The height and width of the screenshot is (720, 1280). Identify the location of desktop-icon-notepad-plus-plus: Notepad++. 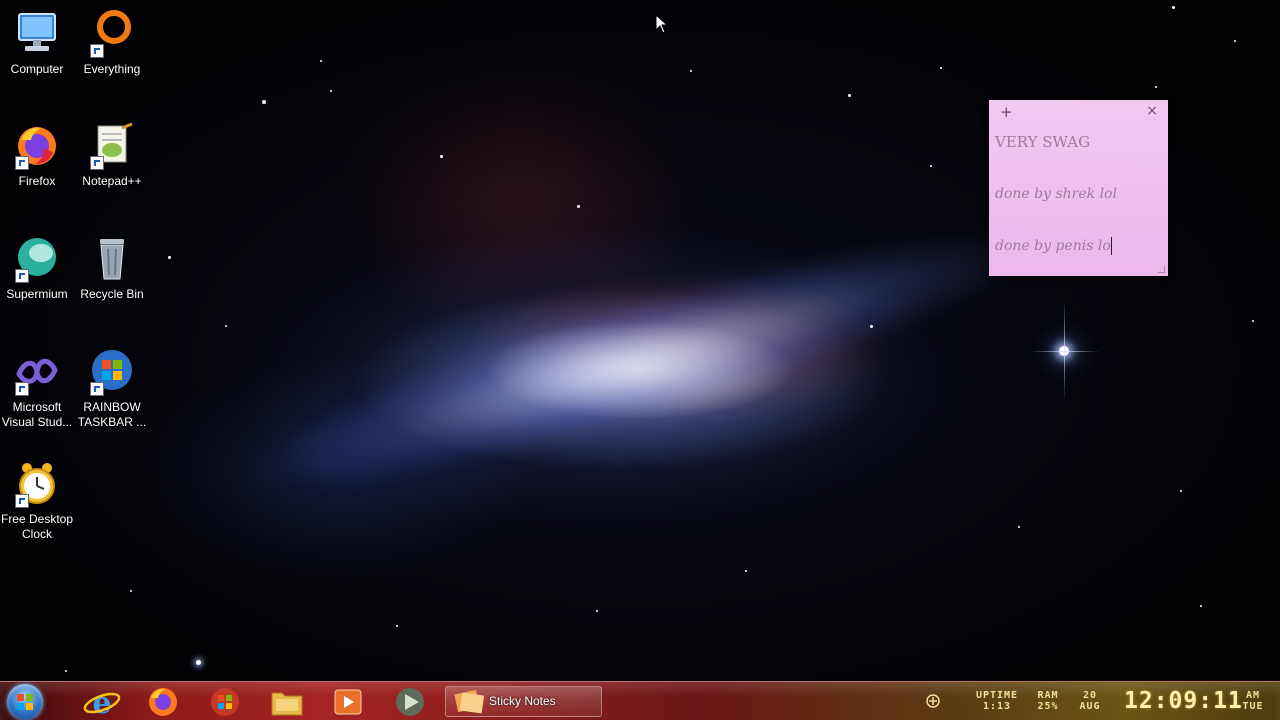
(112, 155).